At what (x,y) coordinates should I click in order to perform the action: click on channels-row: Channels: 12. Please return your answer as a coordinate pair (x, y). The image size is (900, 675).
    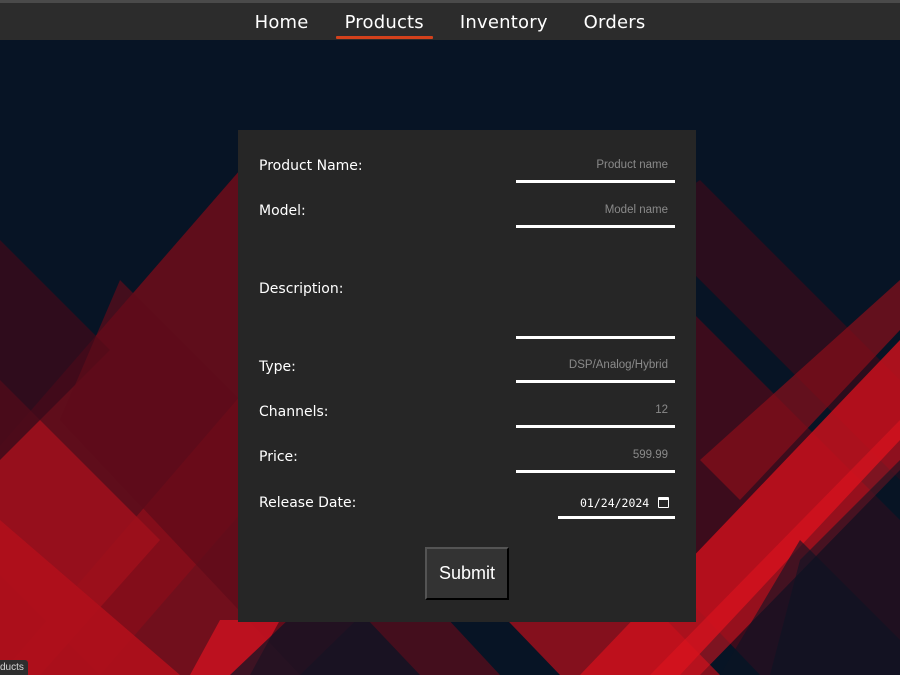
    Looking at the image, I should click on (467, 416).